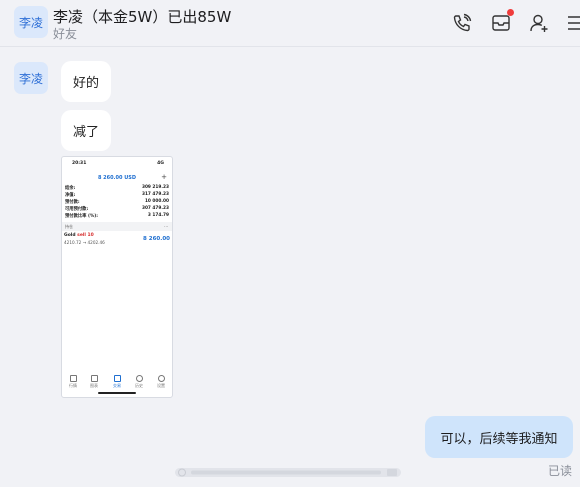  What do you see at coordinates (164, 177) in the screenshot?
I see `phone-add-icon: +` at bounding box center [164, 177].